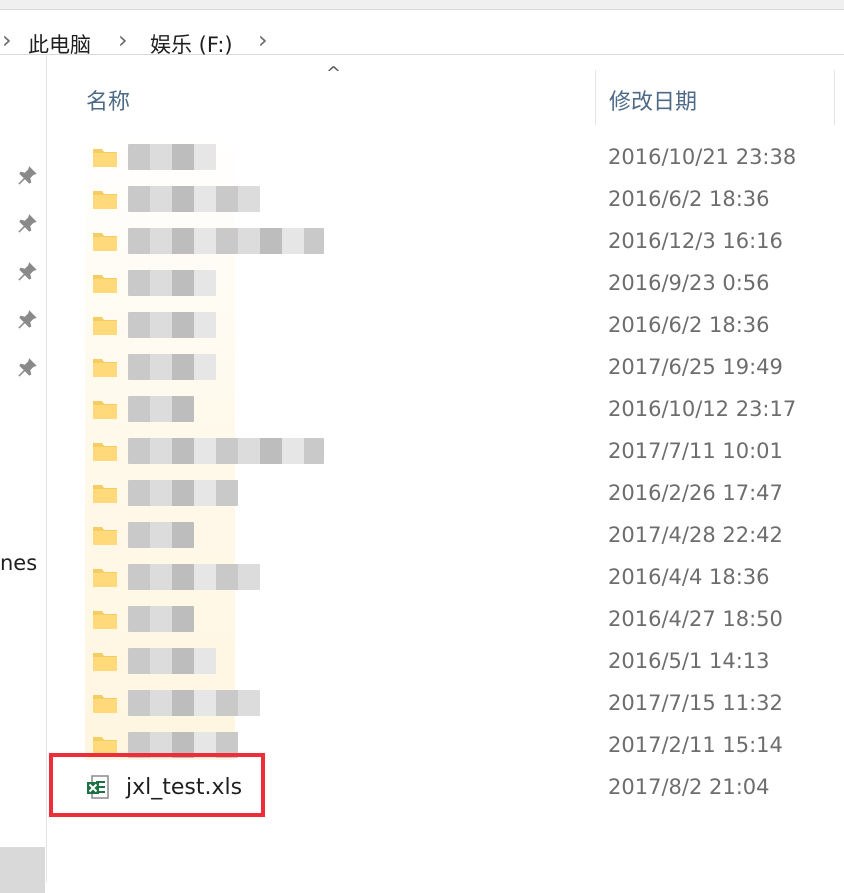 Image resolution: width=844 pixels, height=893 pixels. What do you see at coordinates (689, 577) in the screenshot?
I see `folder-date: 2016/4/4 18:36` at bounding box center [689, 577].